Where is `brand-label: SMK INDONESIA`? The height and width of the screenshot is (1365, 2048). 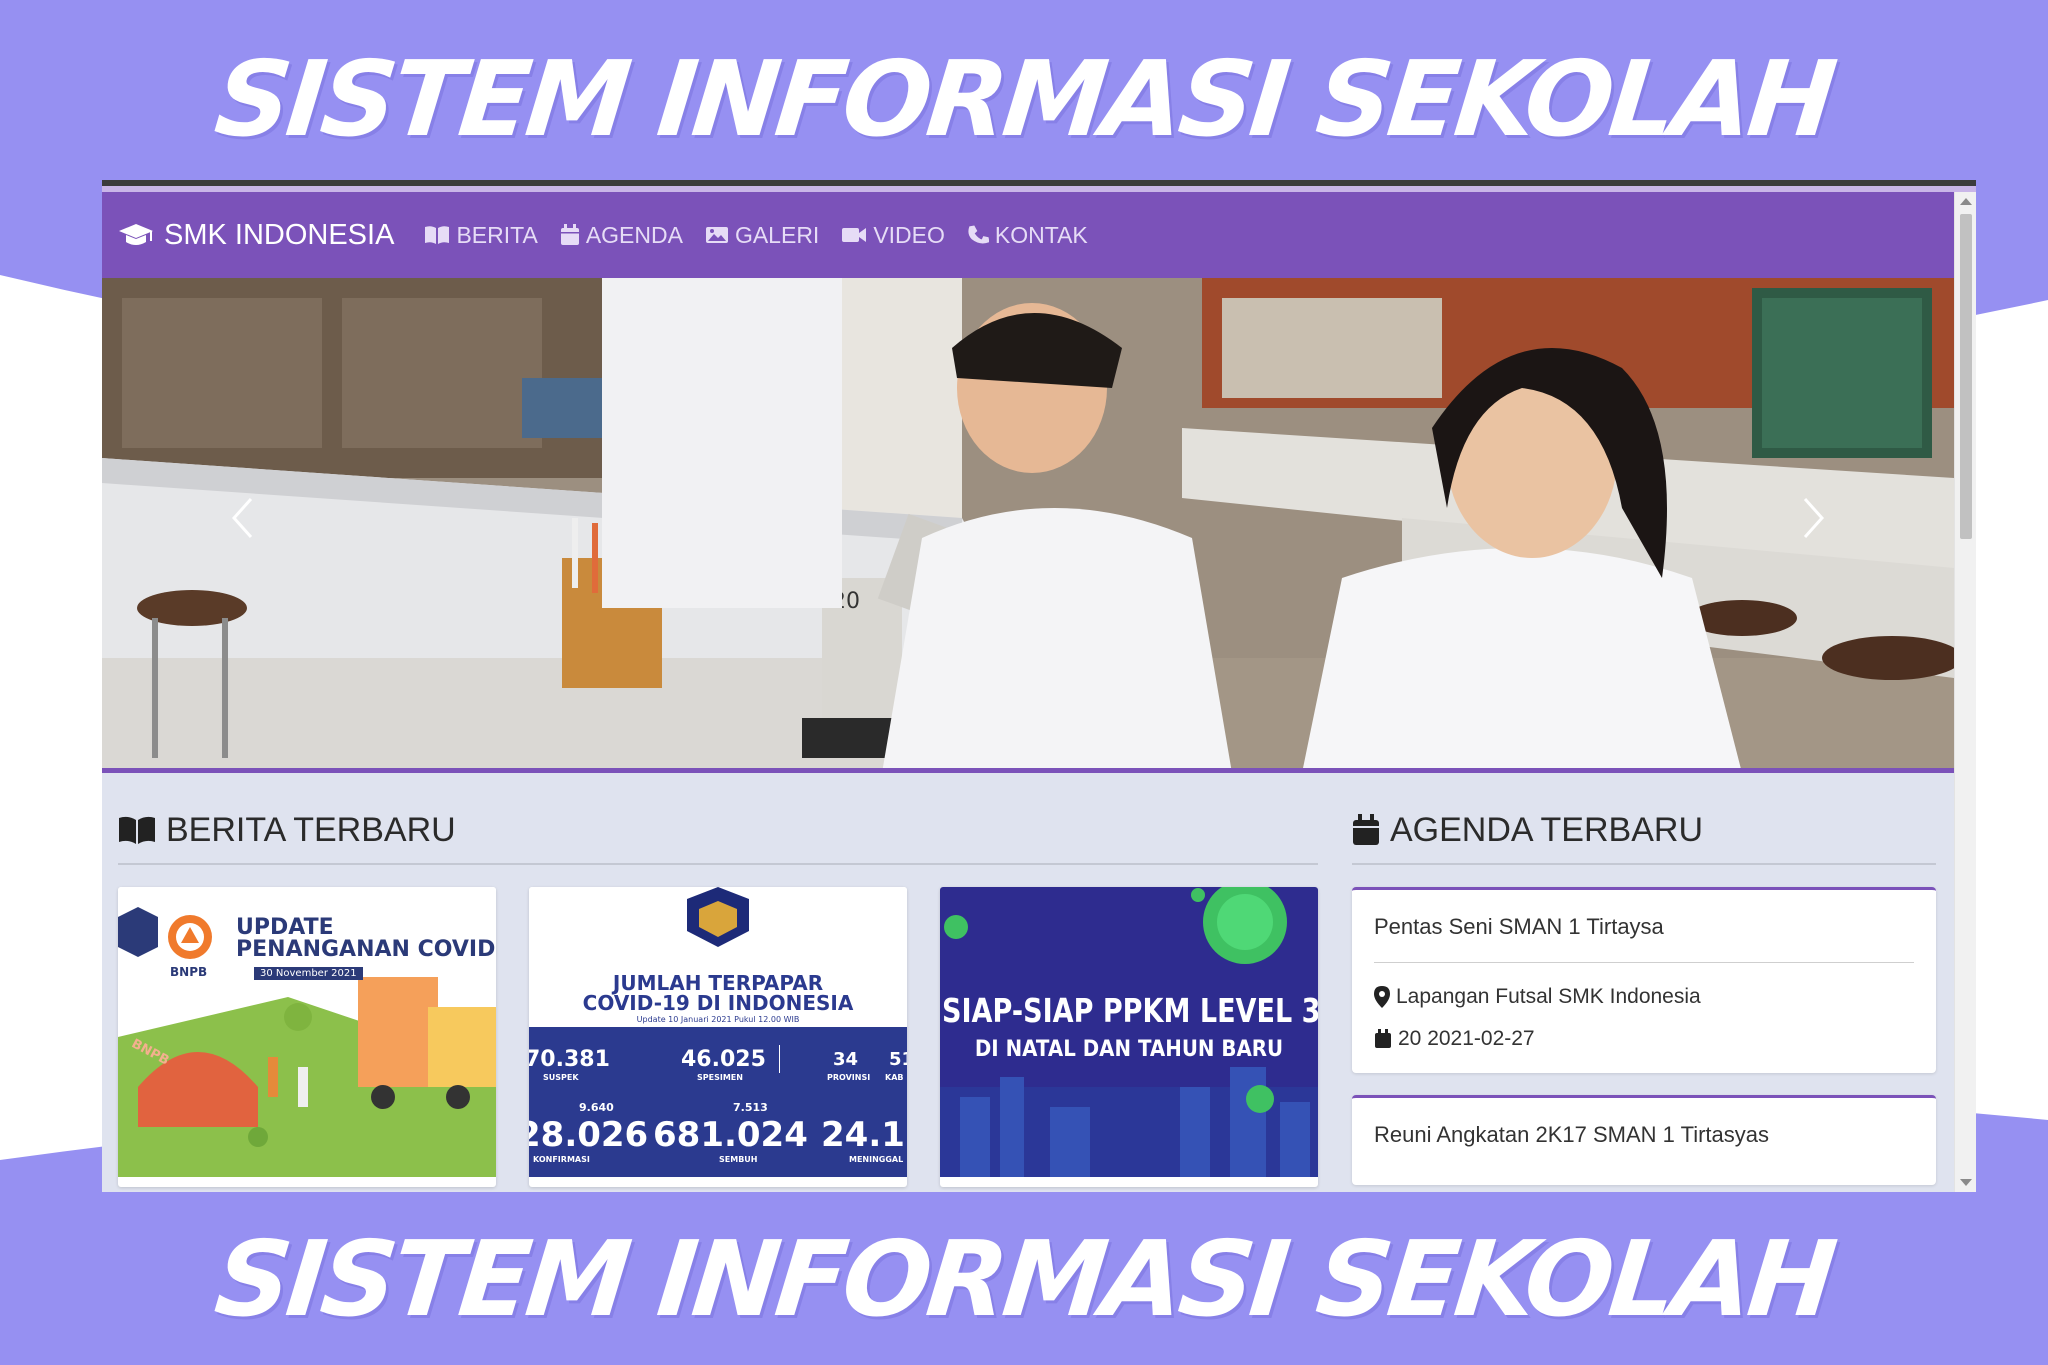 brand-label: SMK INDONESIA is located at coordinates (279, 234).